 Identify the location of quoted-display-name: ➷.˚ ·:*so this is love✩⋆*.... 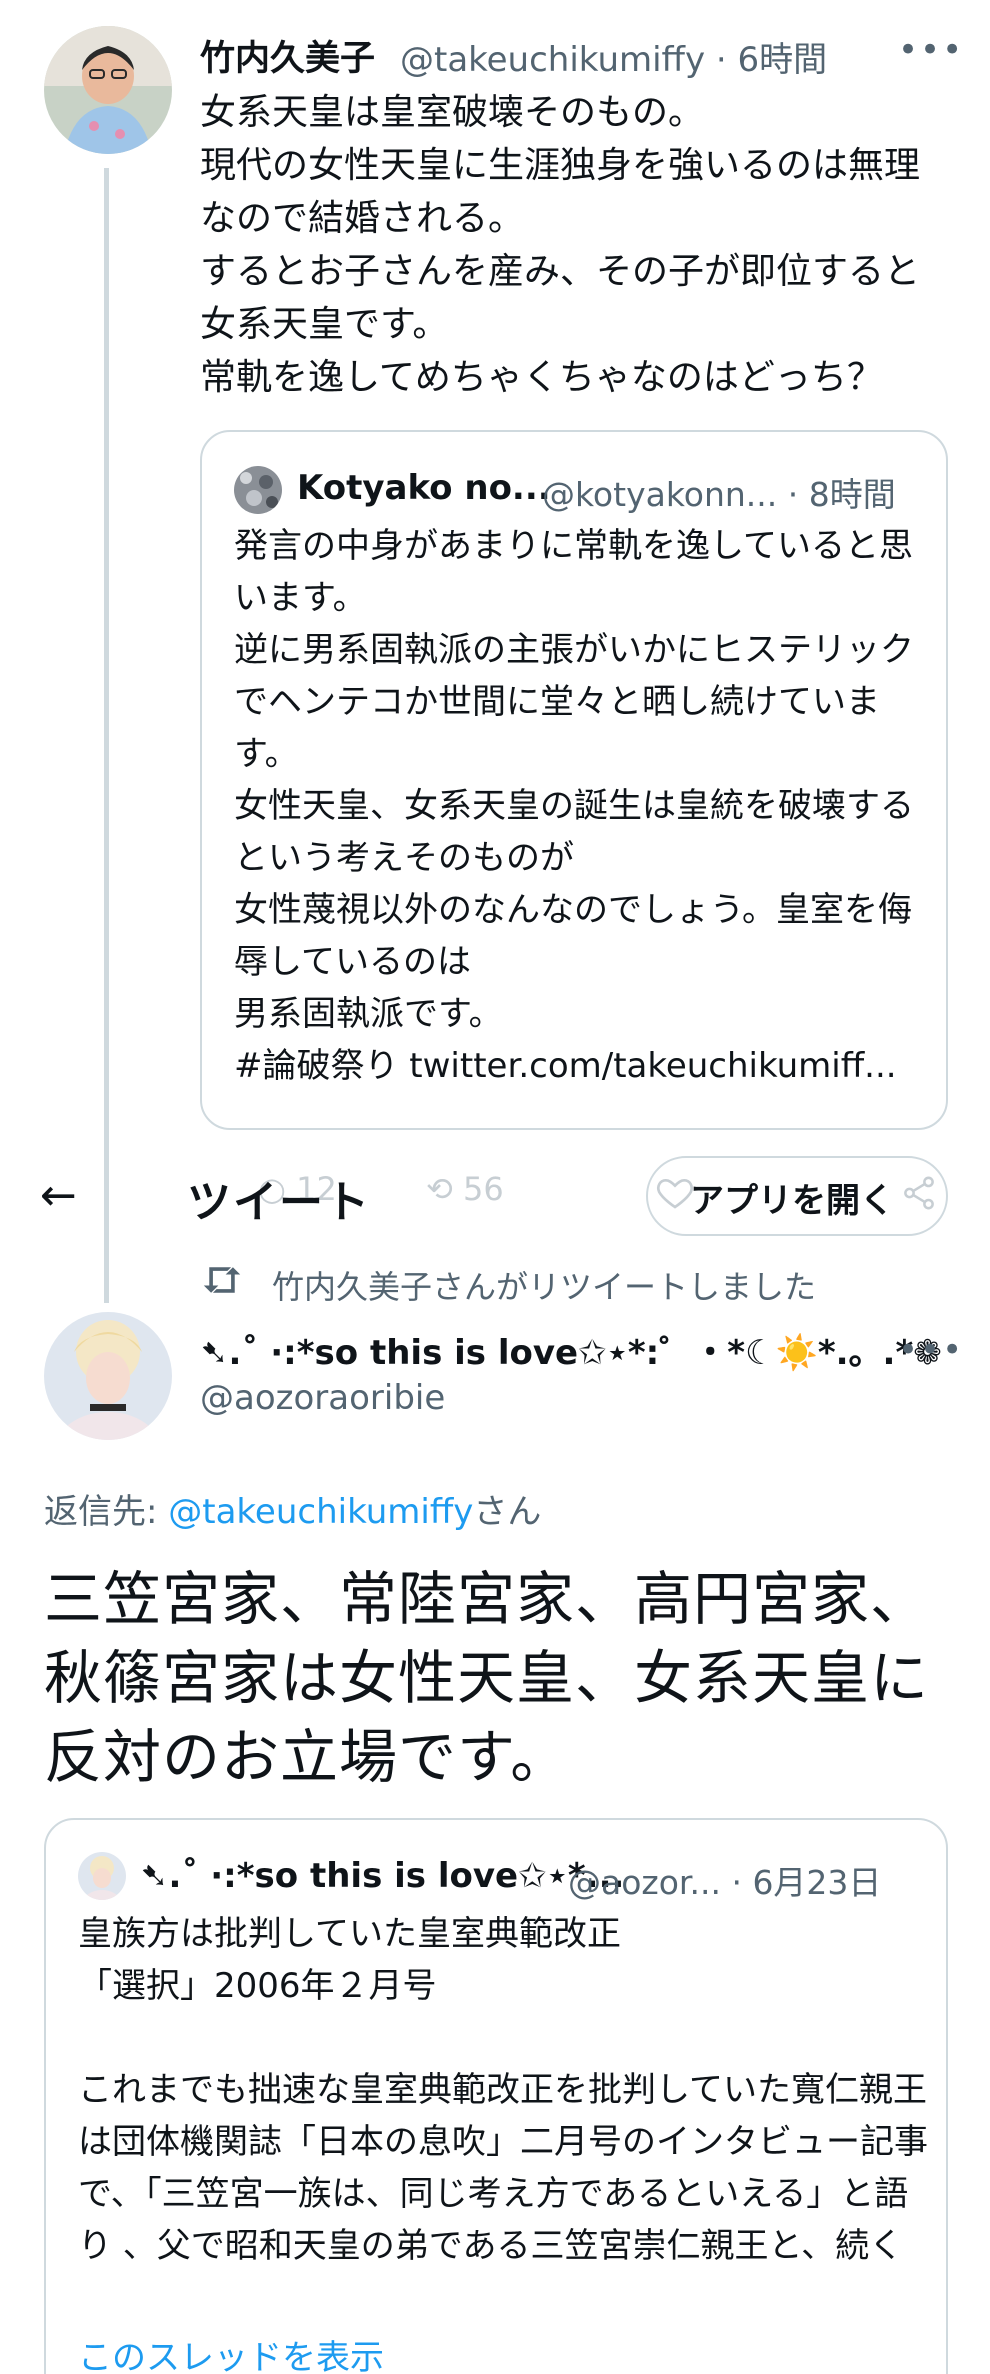
(382, 1876).